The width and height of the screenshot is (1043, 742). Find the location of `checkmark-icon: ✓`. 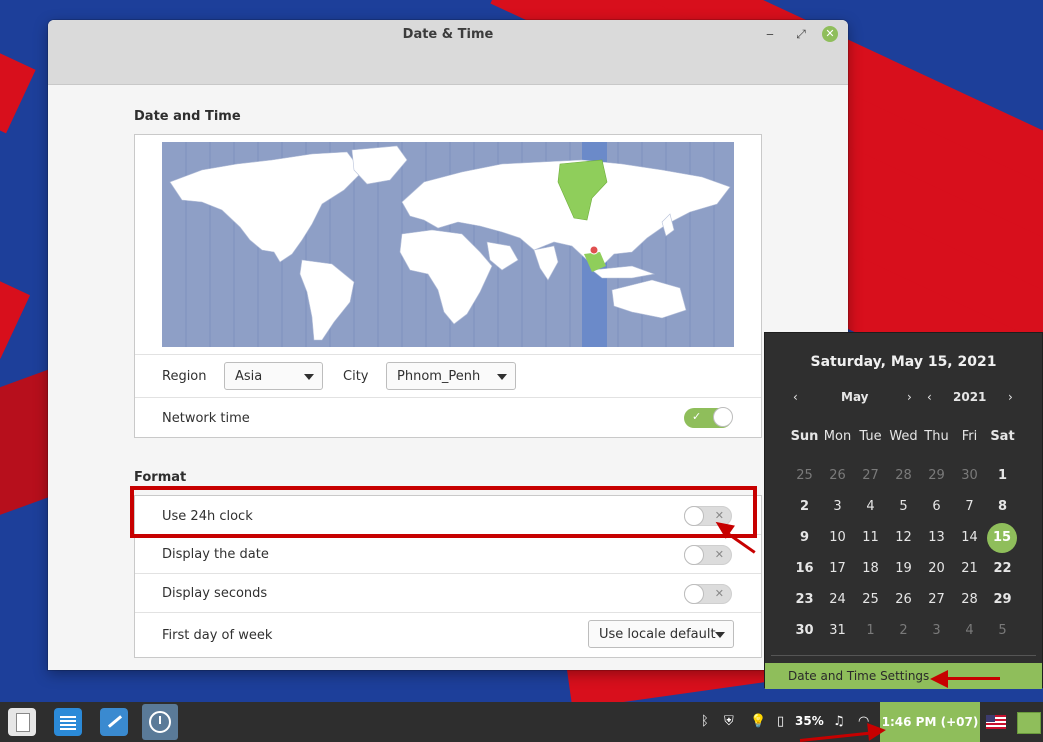

checkmark-icon: ✓ is located at coordinates (697, 416).